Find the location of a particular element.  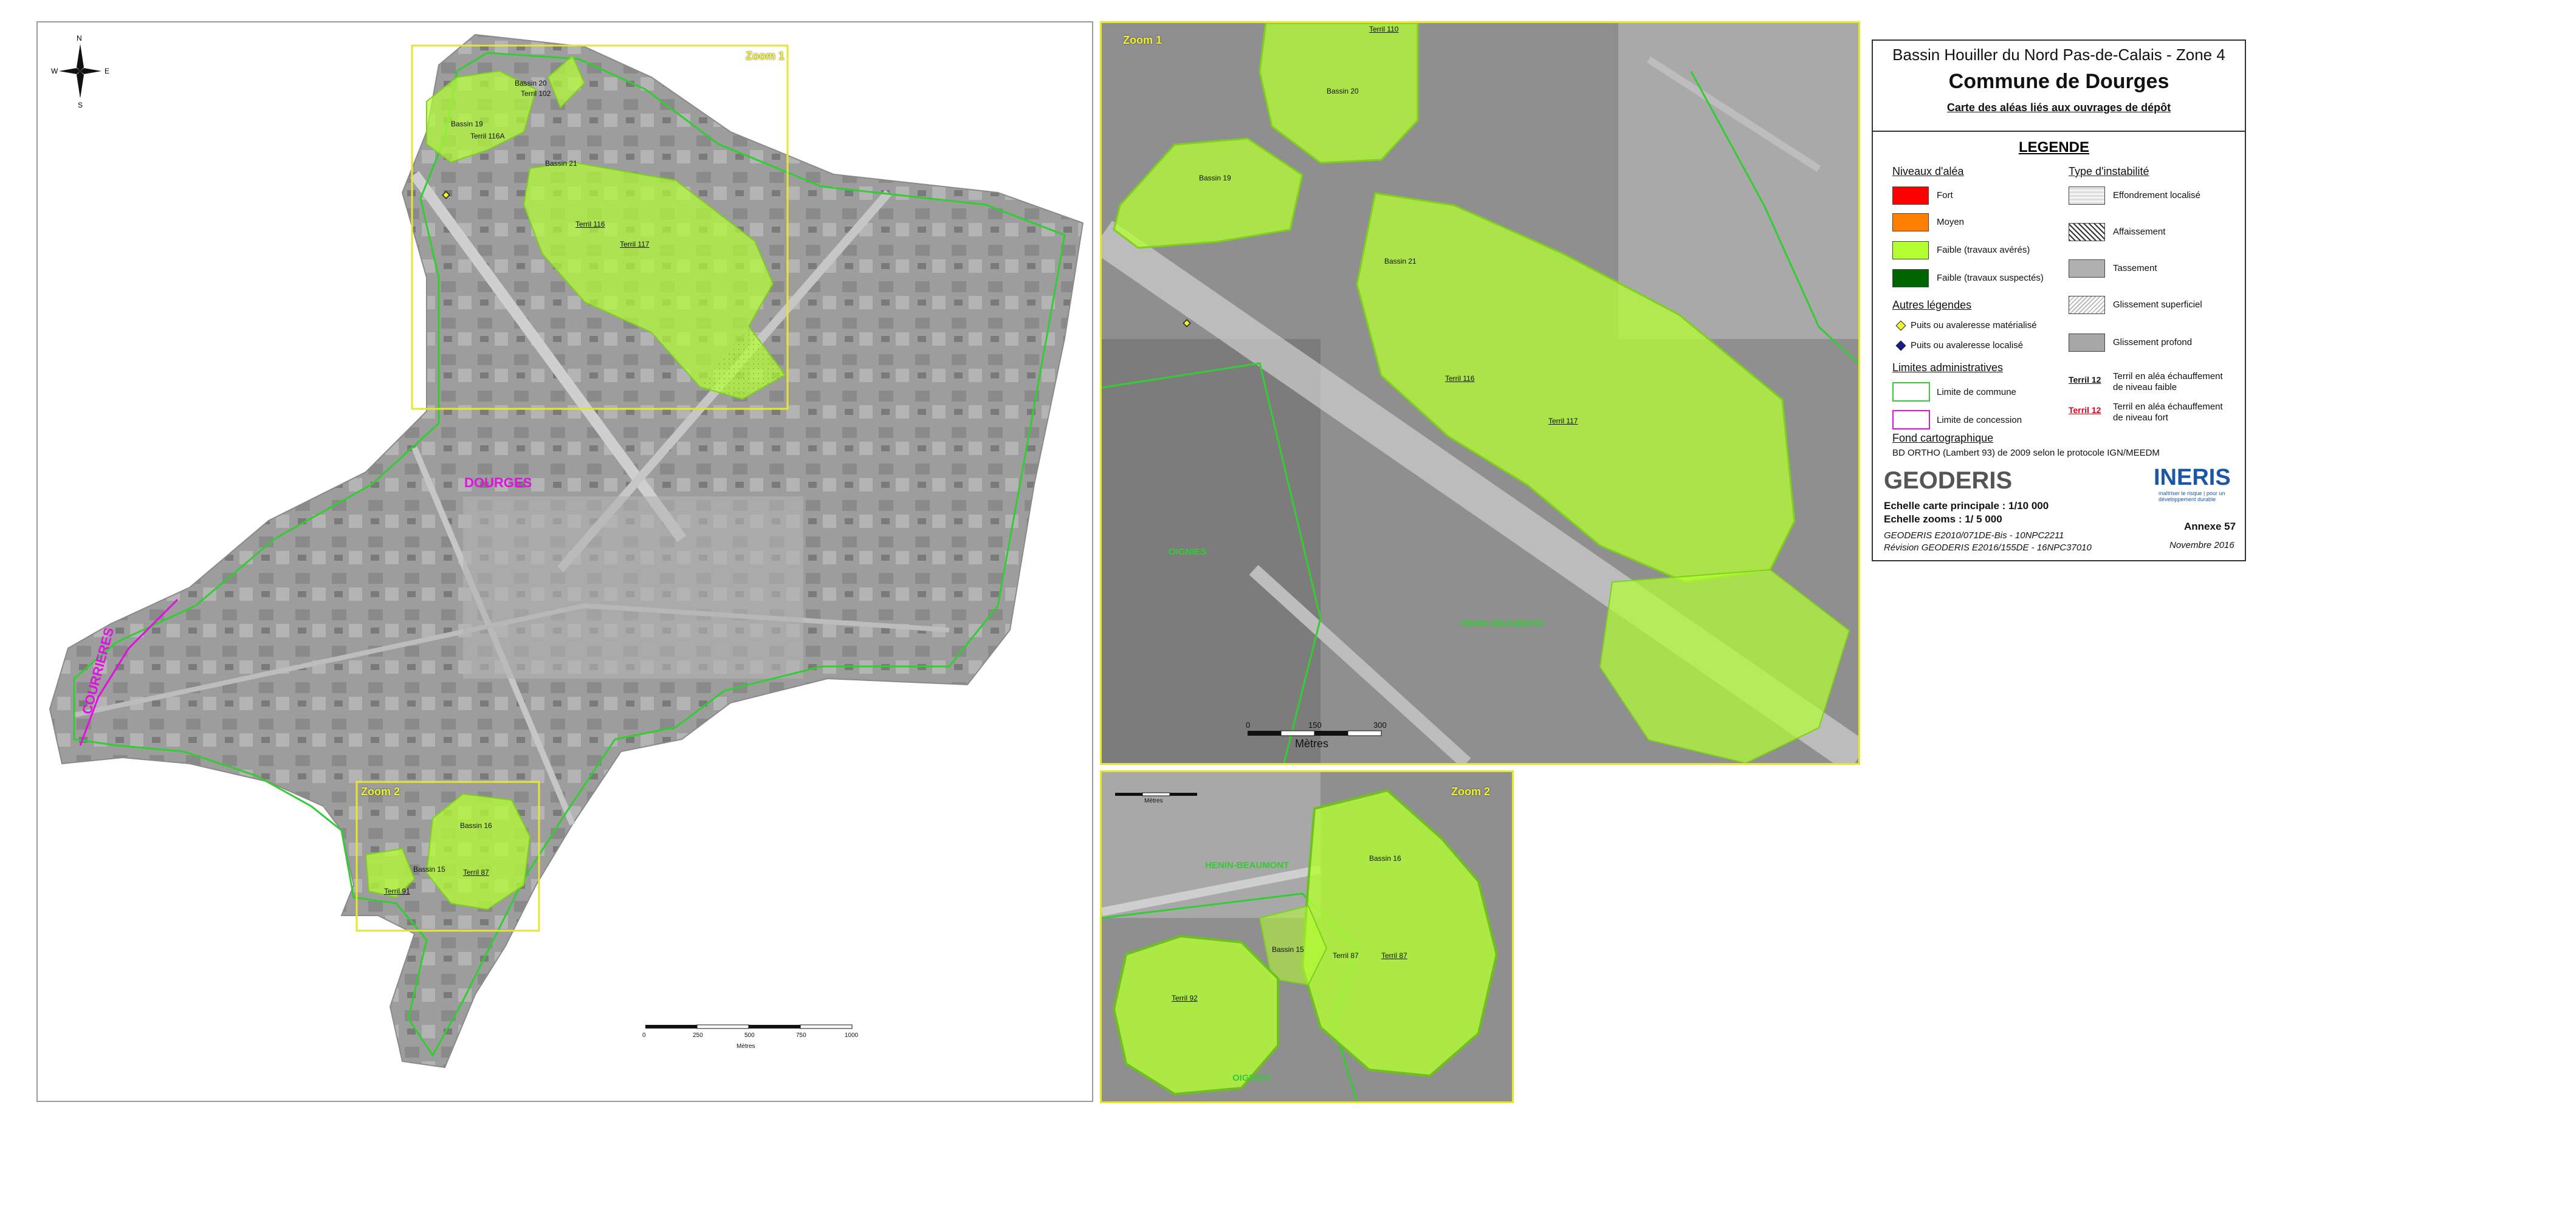

glissement-superficiel-swatch is located at coordinates (2087, 305).